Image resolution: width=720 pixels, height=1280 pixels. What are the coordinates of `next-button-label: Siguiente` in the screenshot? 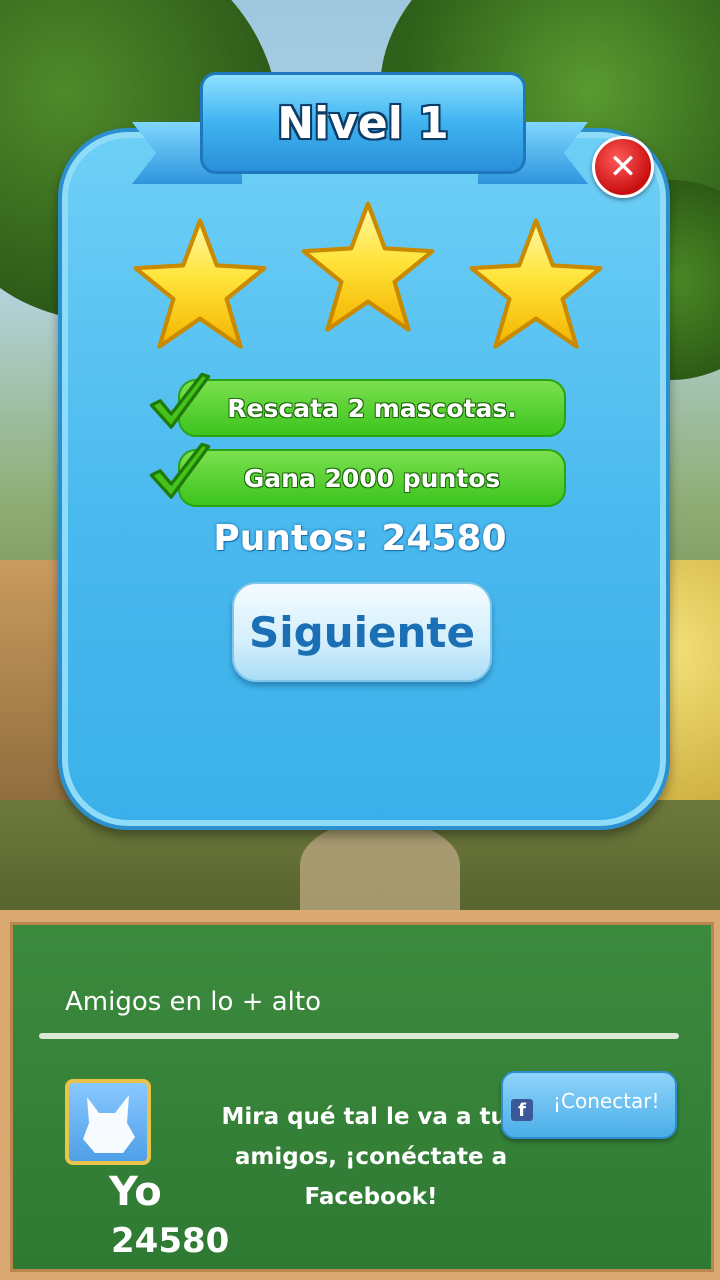 It's located at (362, 632).